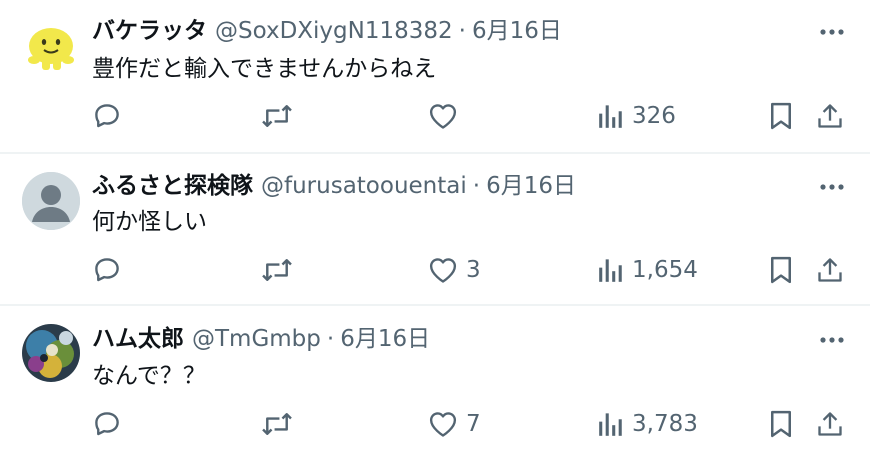 This screenshot has height=452, width=870. I want to click on display-name: ふるさと探検隊, so click(172, 186).